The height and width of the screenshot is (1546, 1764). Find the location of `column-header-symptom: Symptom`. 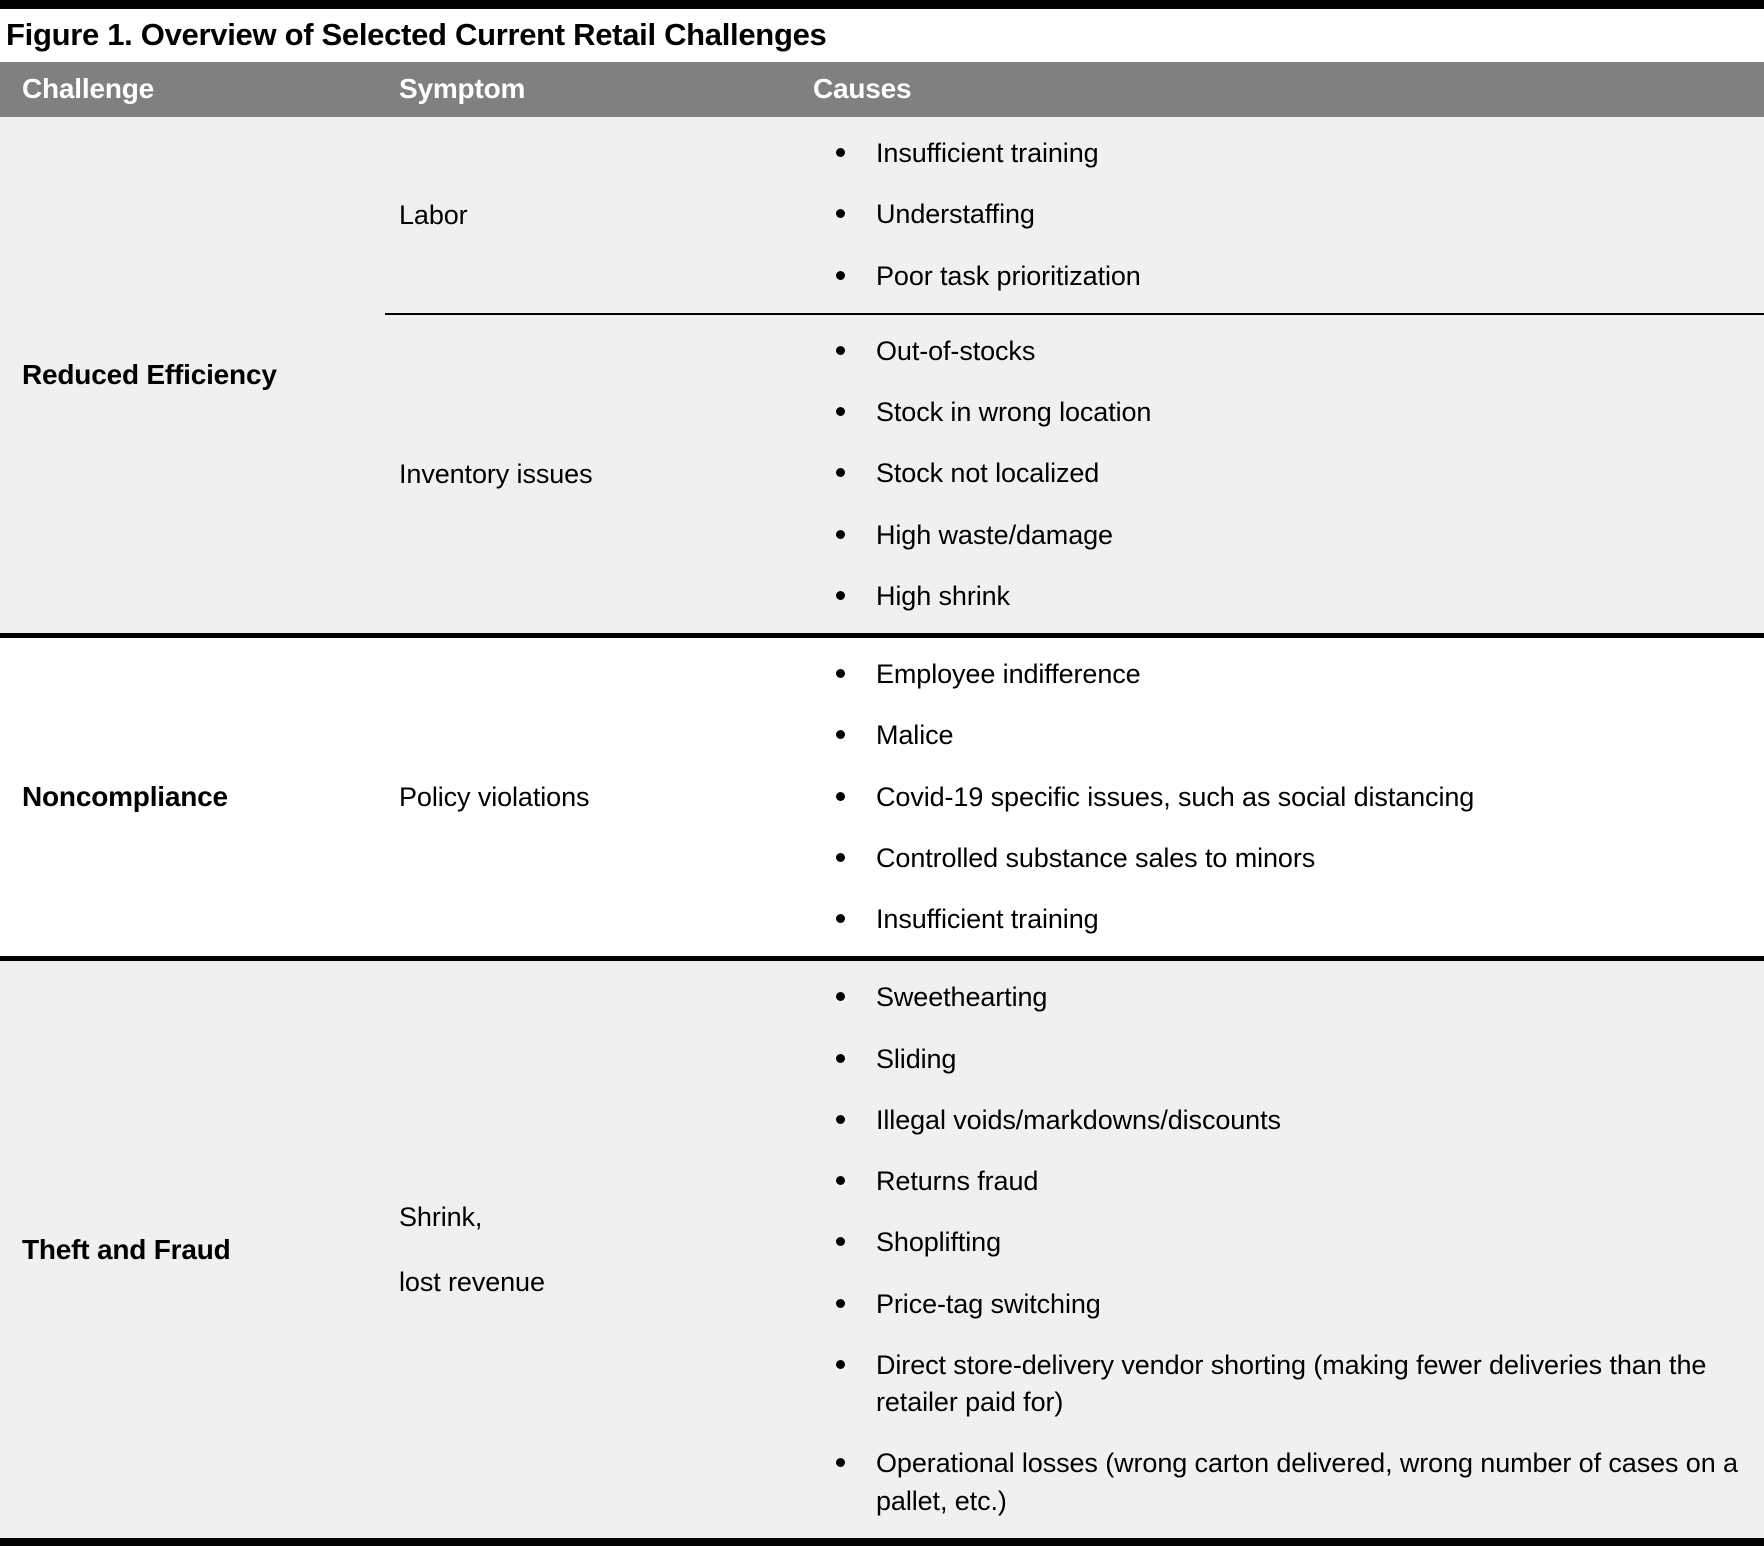

column-header-symptom: Symptom is located at coordinates (592, 89).